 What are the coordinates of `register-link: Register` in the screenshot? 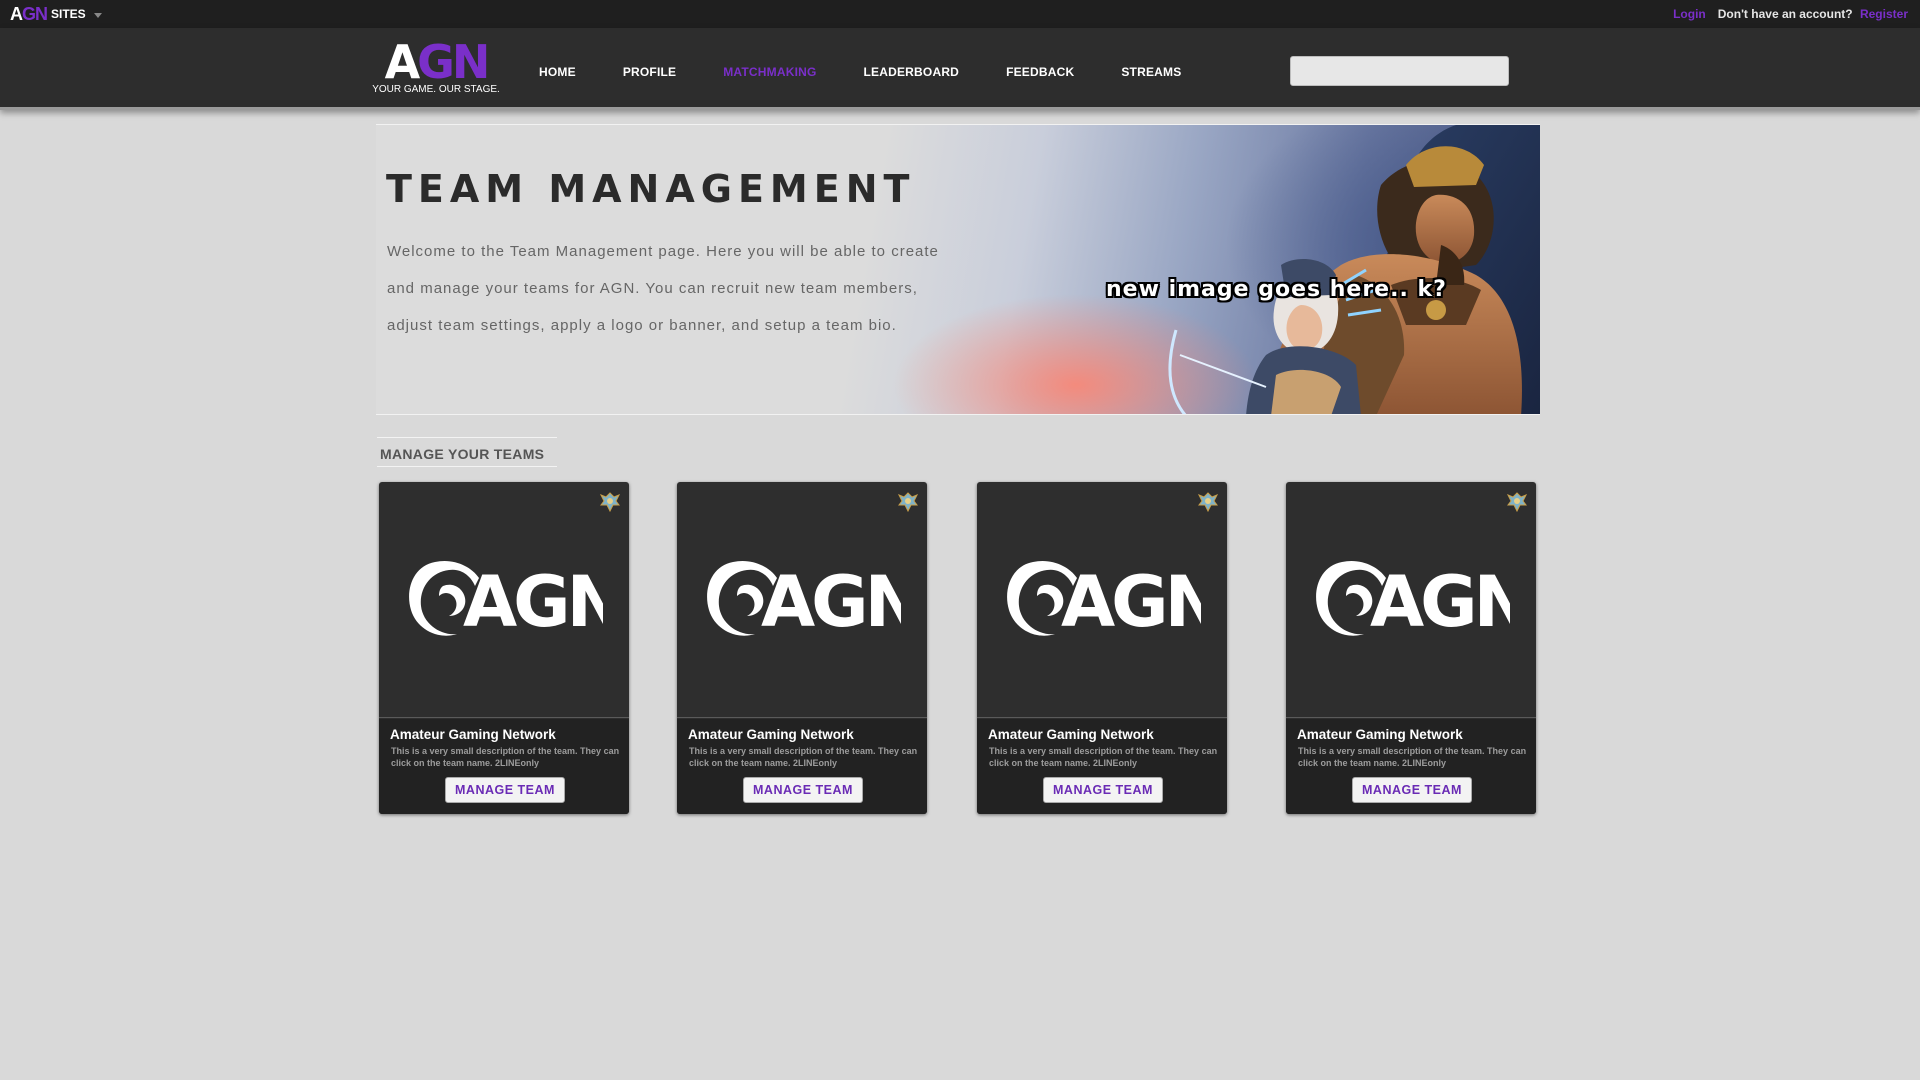 It's located at (1884, 14).